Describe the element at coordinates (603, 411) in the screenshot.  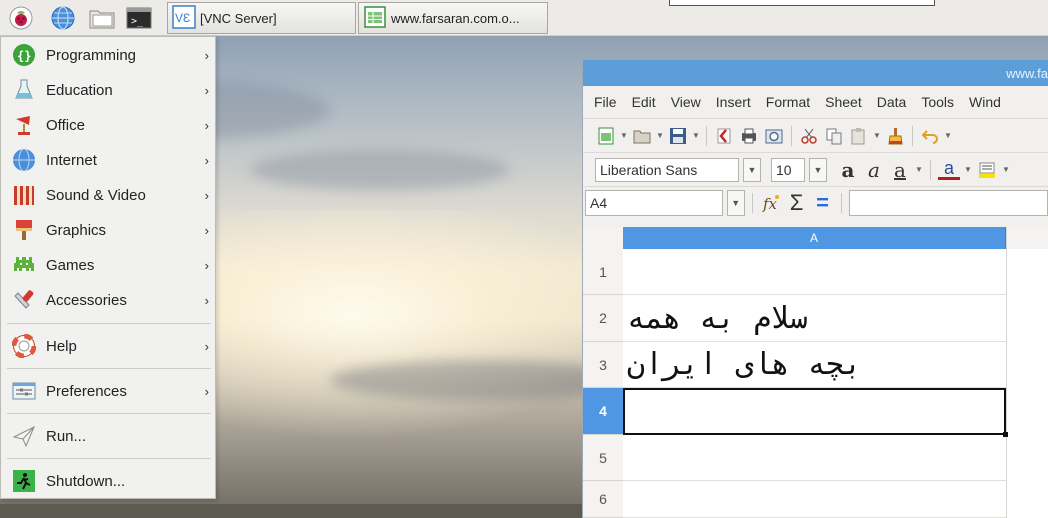
I see `row-header-4: 4` at that location.